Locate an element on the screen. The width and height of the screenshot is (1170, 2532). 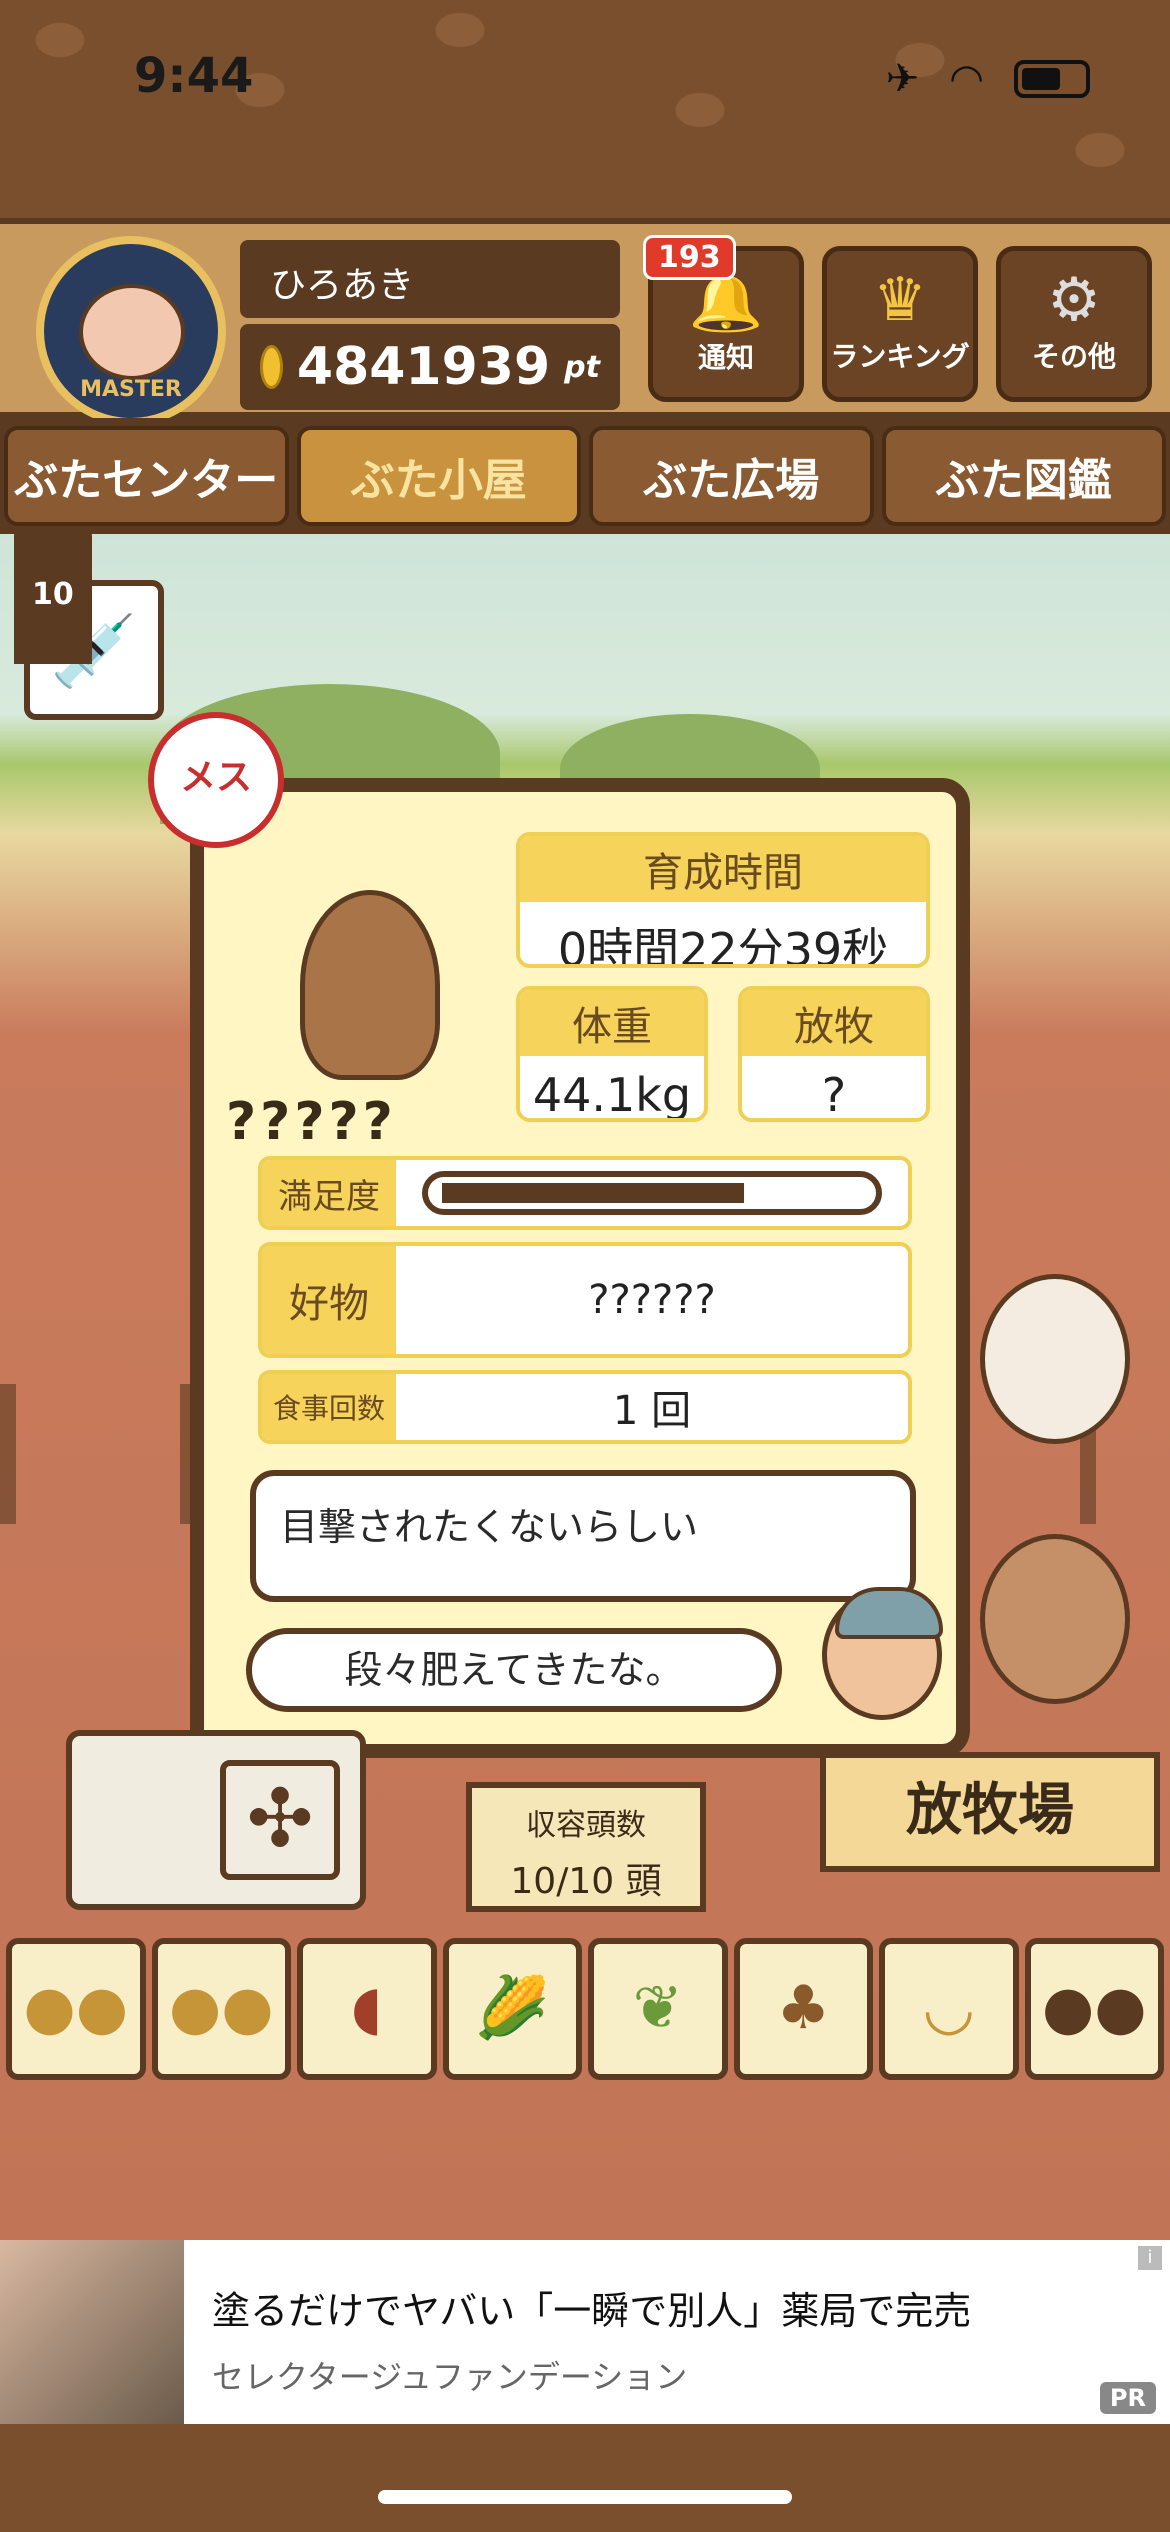
crown-icon: ♛ is located at coordinates (900, 300).